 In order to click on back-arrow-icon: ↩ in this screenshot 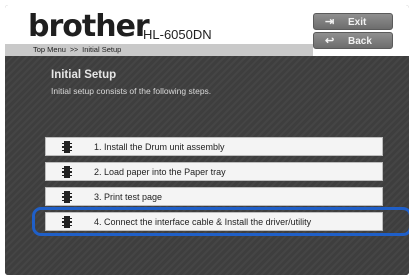, I will do `click(330, 41)`.